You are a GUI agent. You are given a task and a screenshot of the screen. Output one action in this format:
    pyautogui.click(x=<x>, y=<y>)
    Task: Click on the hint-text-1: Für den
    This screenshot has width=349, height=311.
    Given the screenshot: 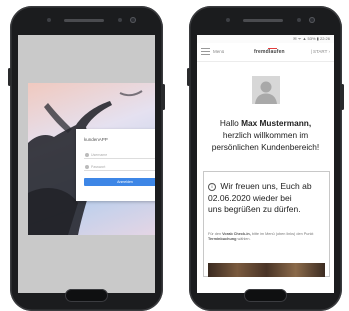 What is the action you would take?
    pyautogui.click(x=215, y=234)
    